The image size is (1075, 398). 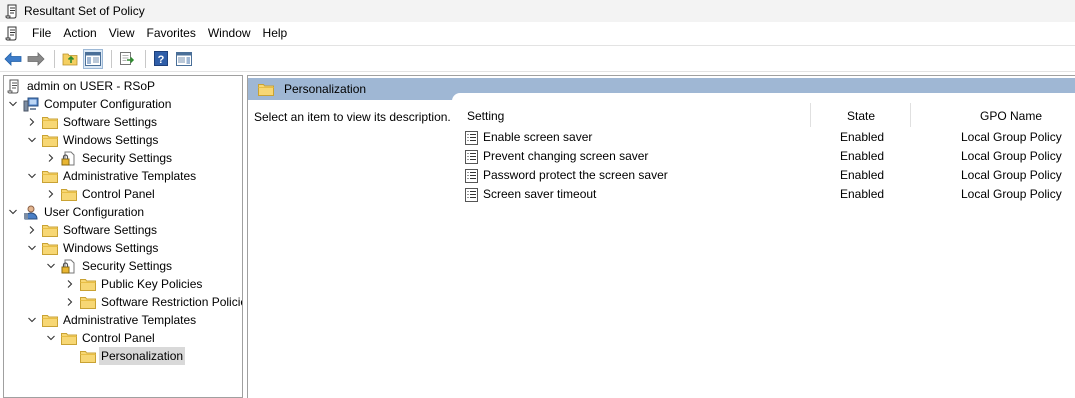 I want to click on tree-item-user-configuration: User Configuration, so click(x=76, y=212).